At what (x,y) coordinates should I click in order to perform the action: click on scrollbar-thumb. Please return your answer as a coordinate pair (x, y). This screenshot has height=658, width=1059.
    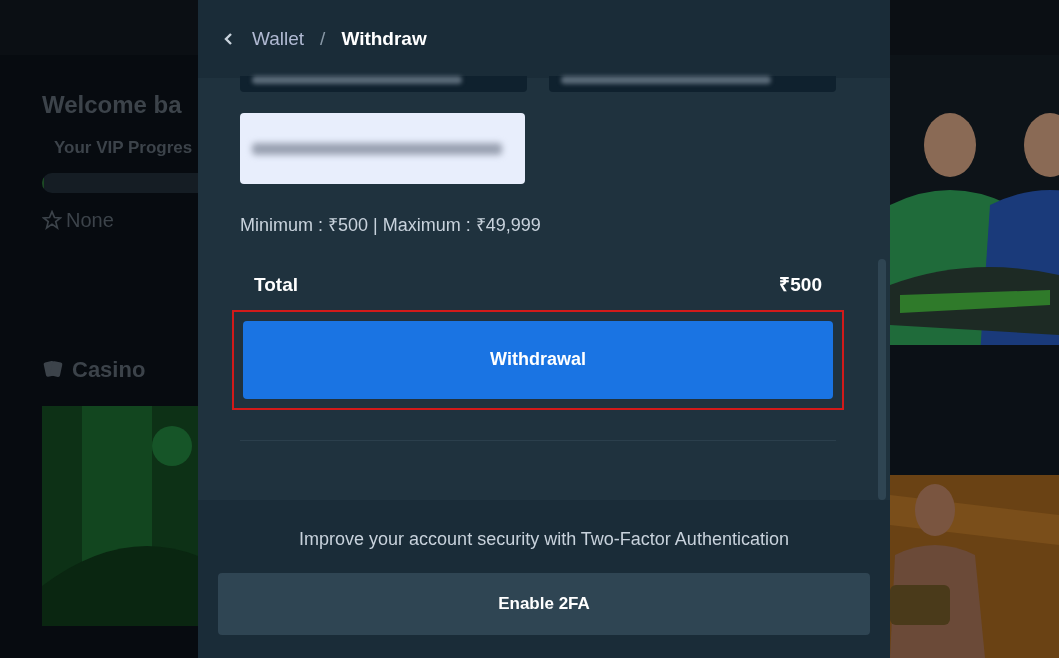
    Looking at the image, I should click on (882, 379).